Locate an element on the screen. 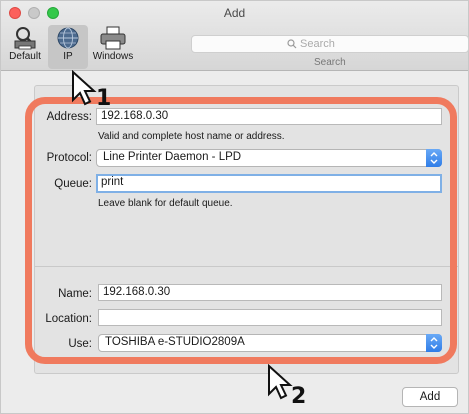 The image size is (469, 414). callout-number-1: 1 is located at coordinates (104, 98).